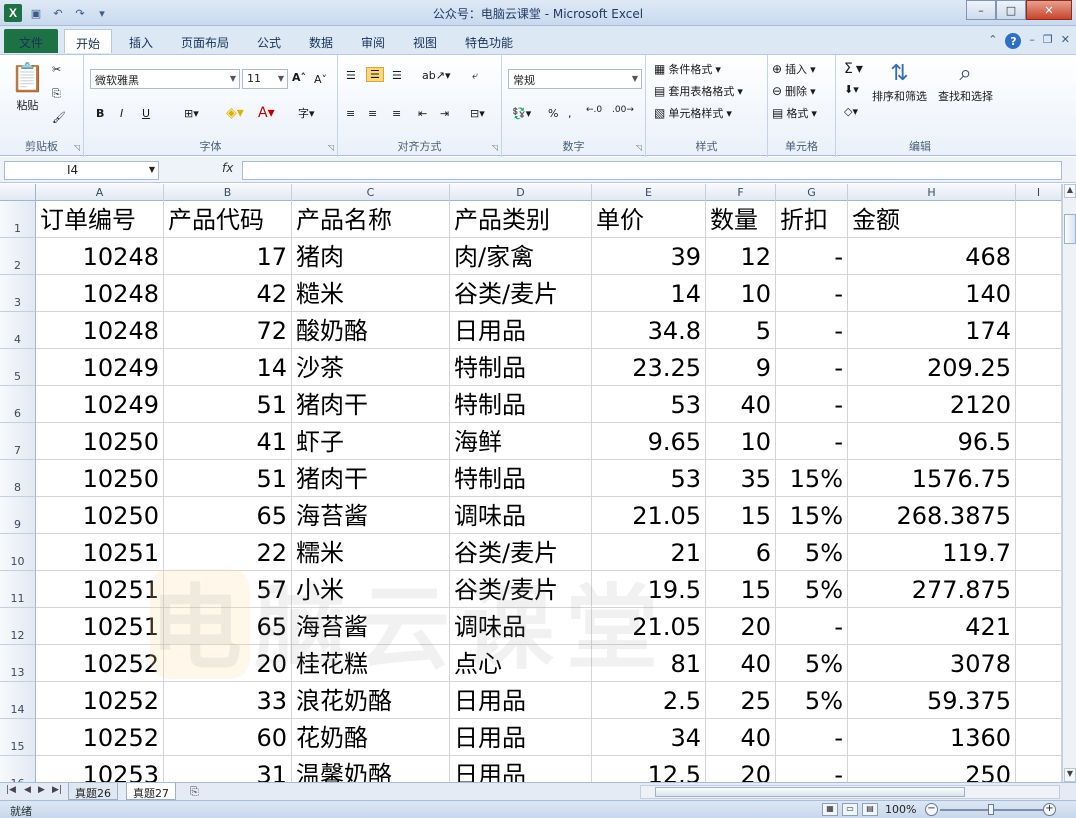 This screenshot has height=818, width=1076. I want to click on table-cell: 12, so click(741, 256).